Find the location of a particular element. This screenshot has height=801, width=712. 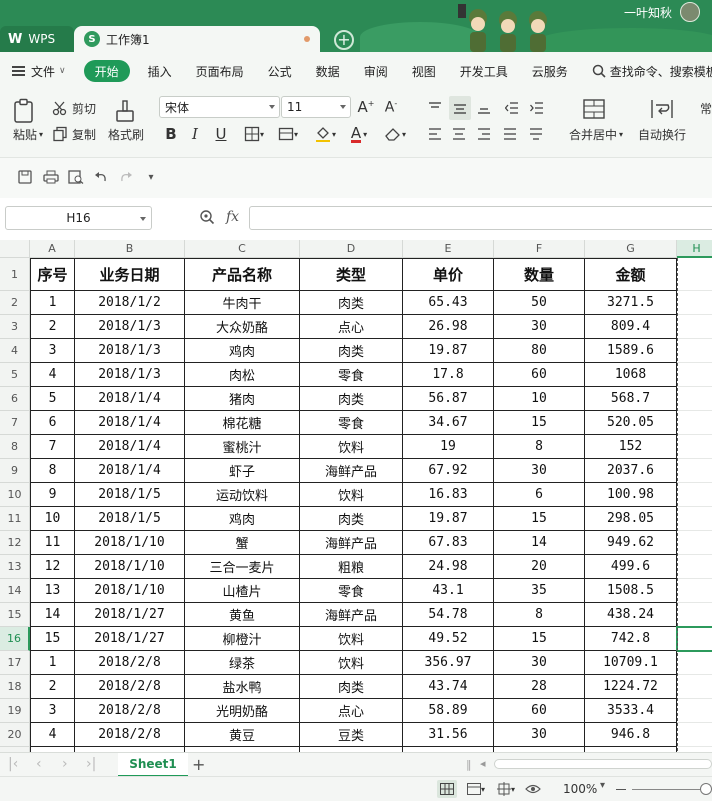

table-cell: 肉松 is located at coordinates (242, 375).